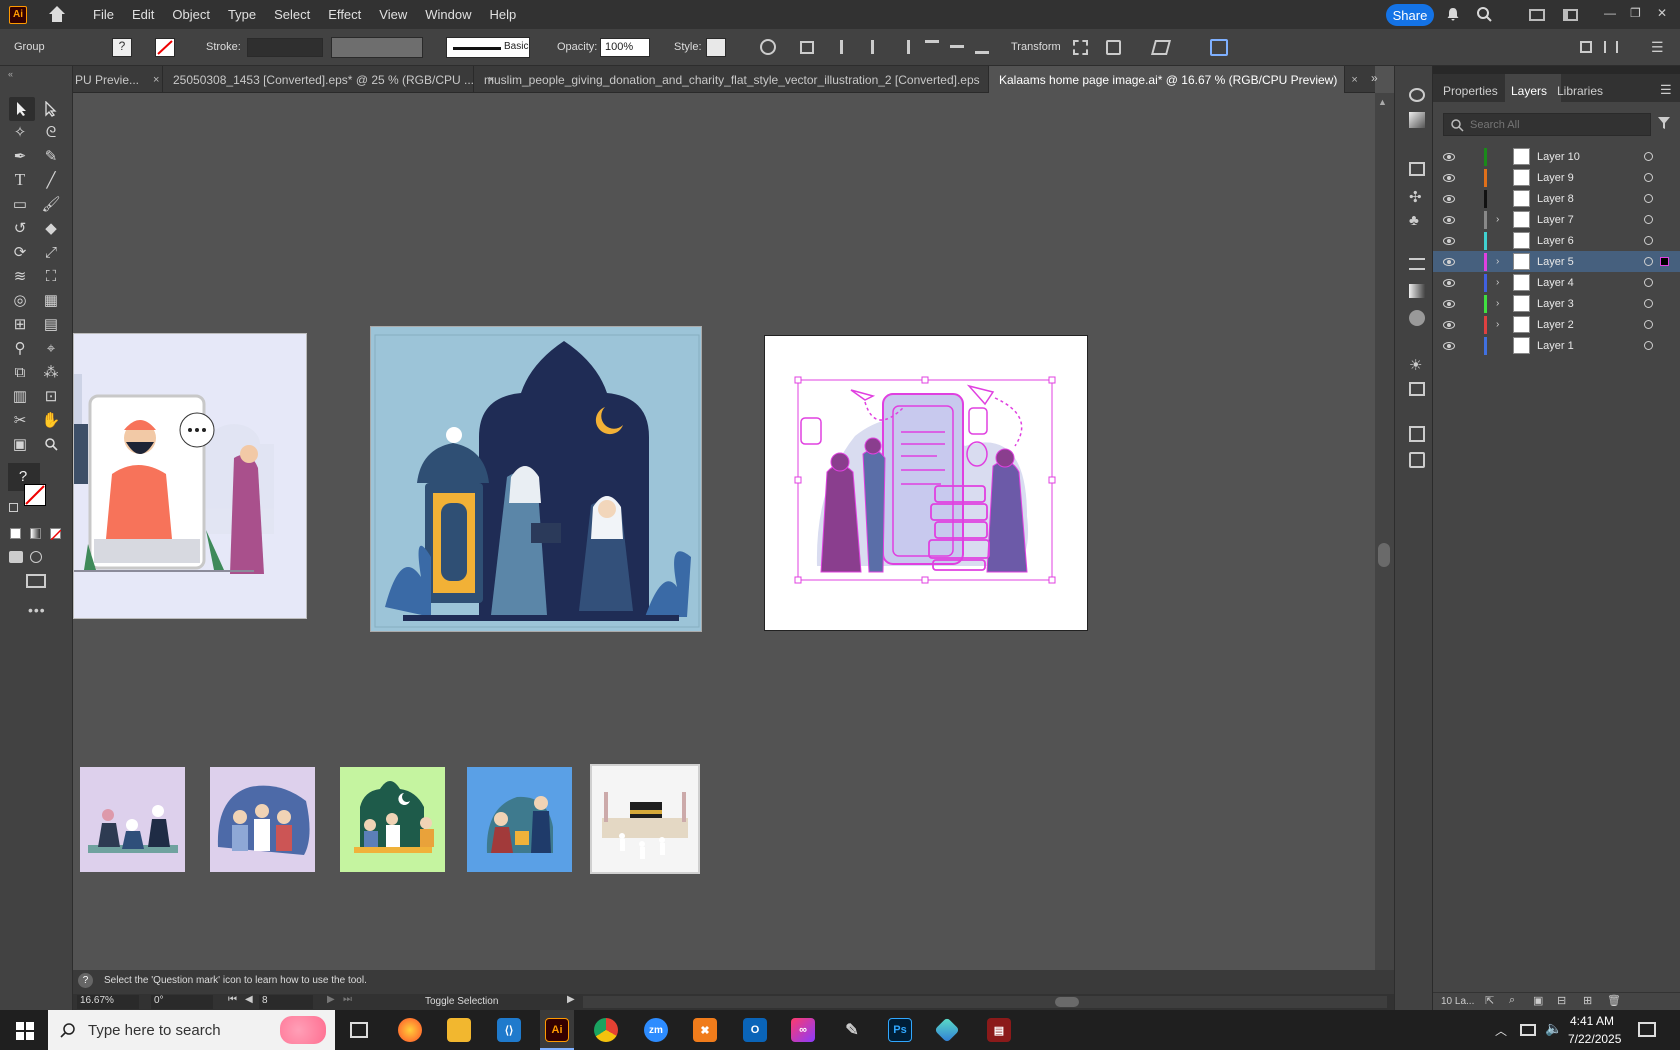  I want to click on layer-row: › Layer 5, so click(1556, 261).